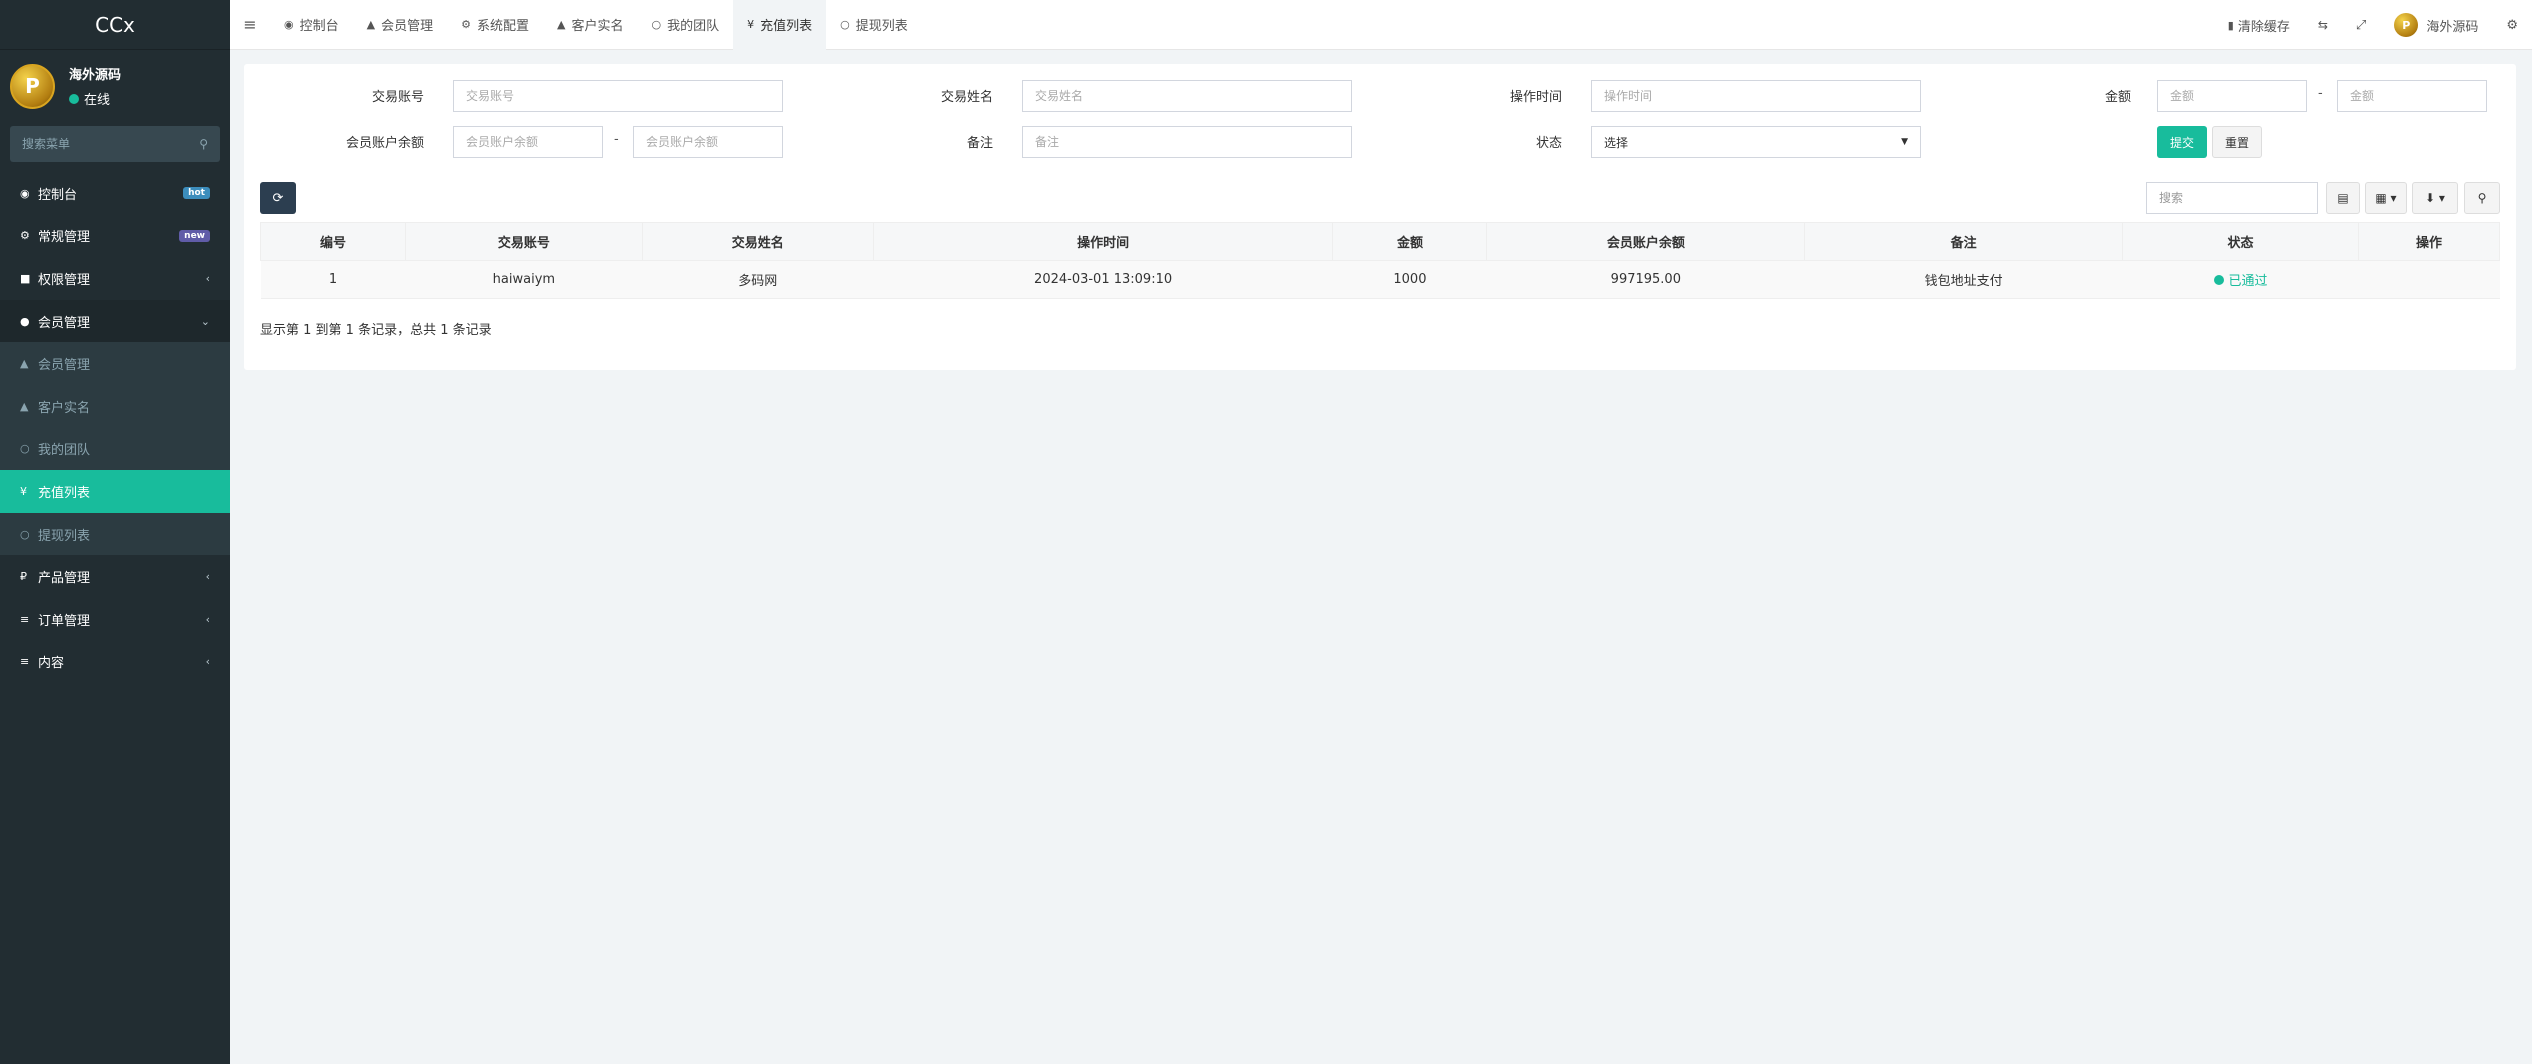  Describe the element at coordinates (115, 619) in the screenshot. I see `sidebar-item-order: ≡ 订单管理 ‹` at that location.